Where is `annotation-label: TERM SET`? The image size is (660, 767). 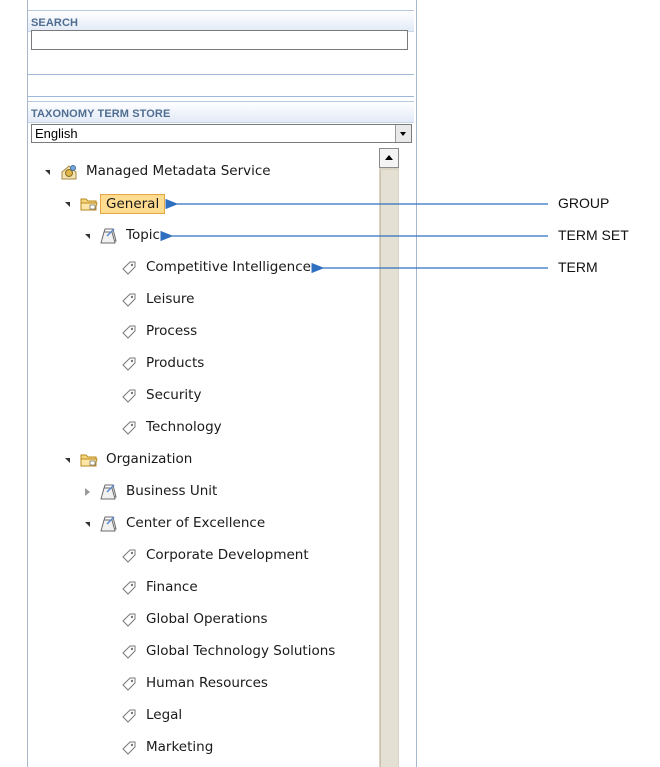 annotation-label: TERM SET is located at coordinates (593, 235).